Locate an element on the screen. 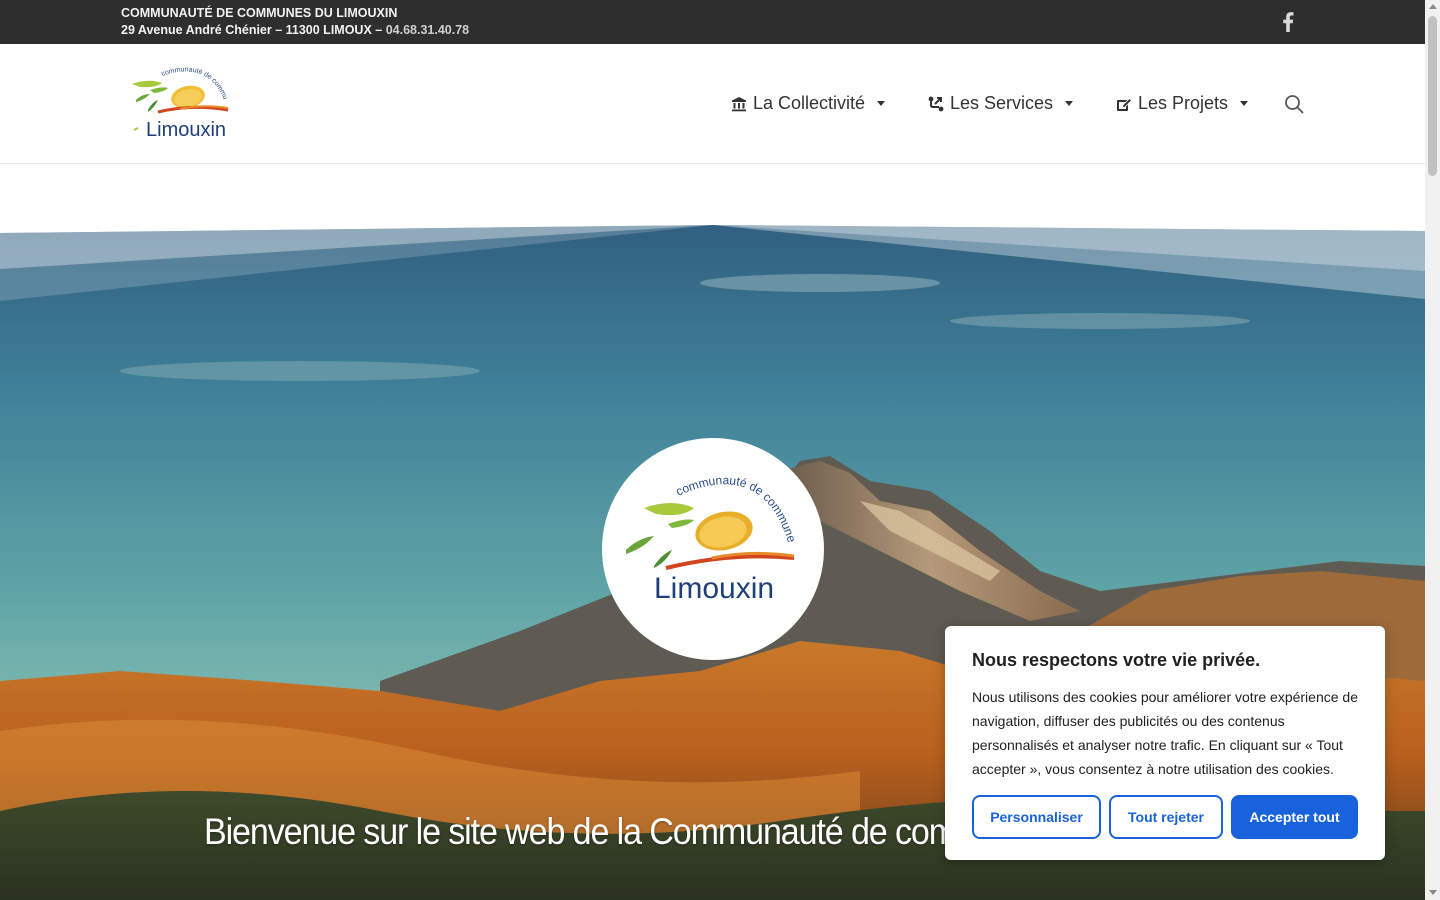  nav-les-services: Les Services is located at coordinates (1001, 103).